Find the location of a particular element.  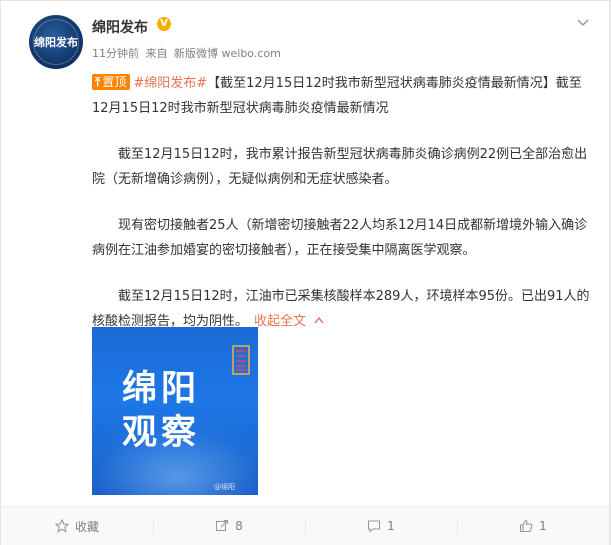

post-image: 绵阳 观察 @绵阳 is located at coordinates (175, 411).